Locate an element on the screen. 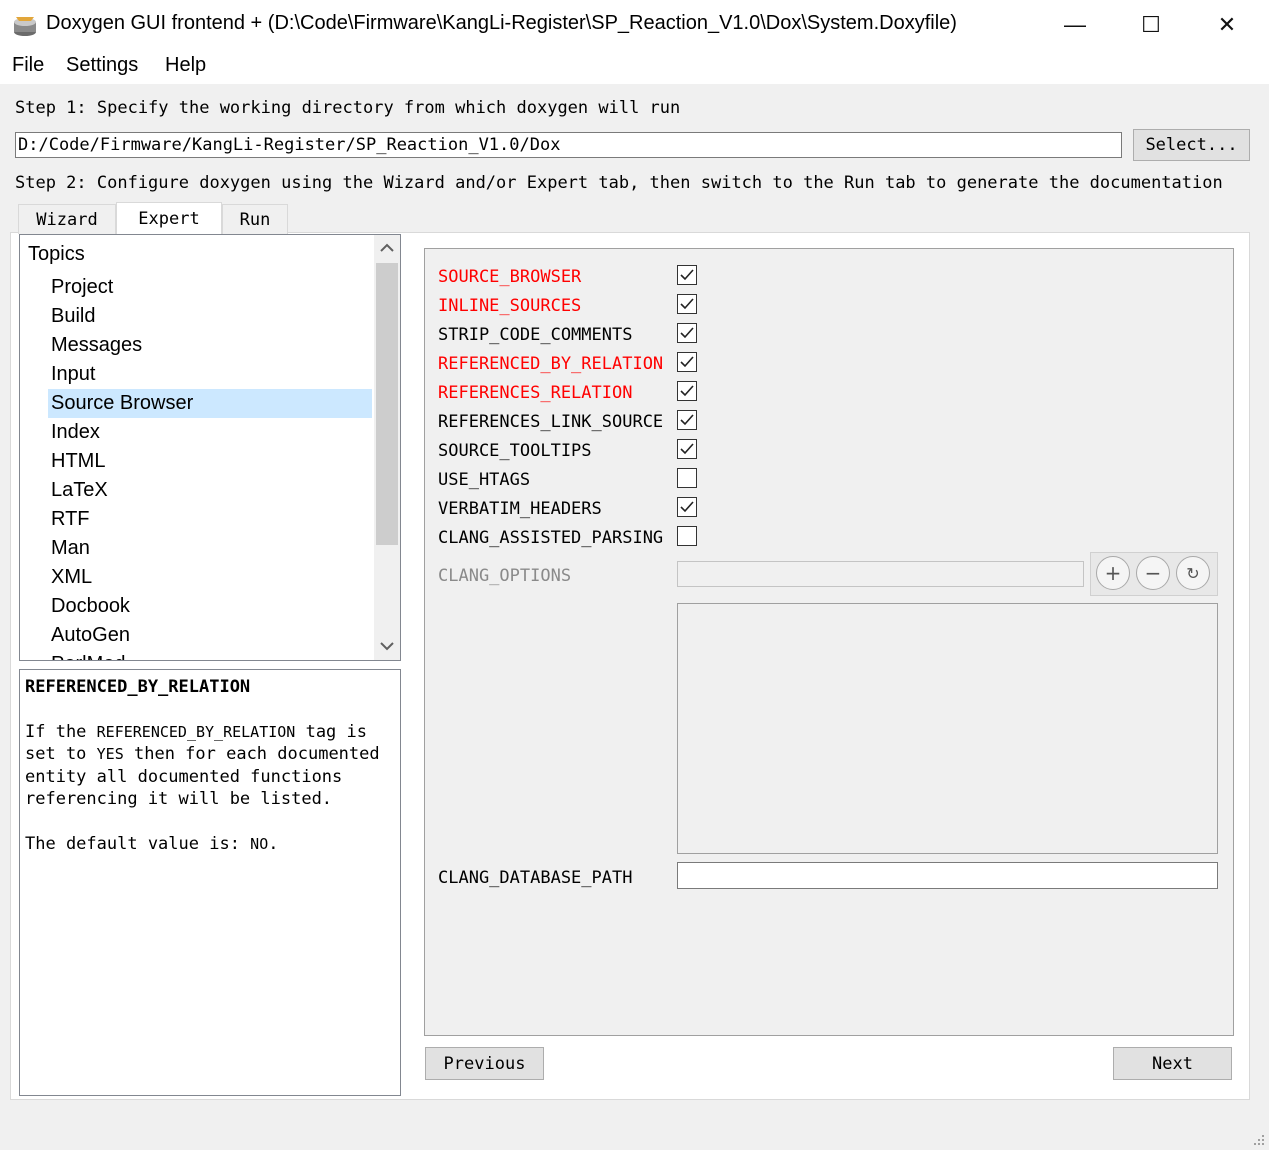 The image size is (1269, 1150). topic-item-source-browser: Source Browser is located at coordinates (210, 403).